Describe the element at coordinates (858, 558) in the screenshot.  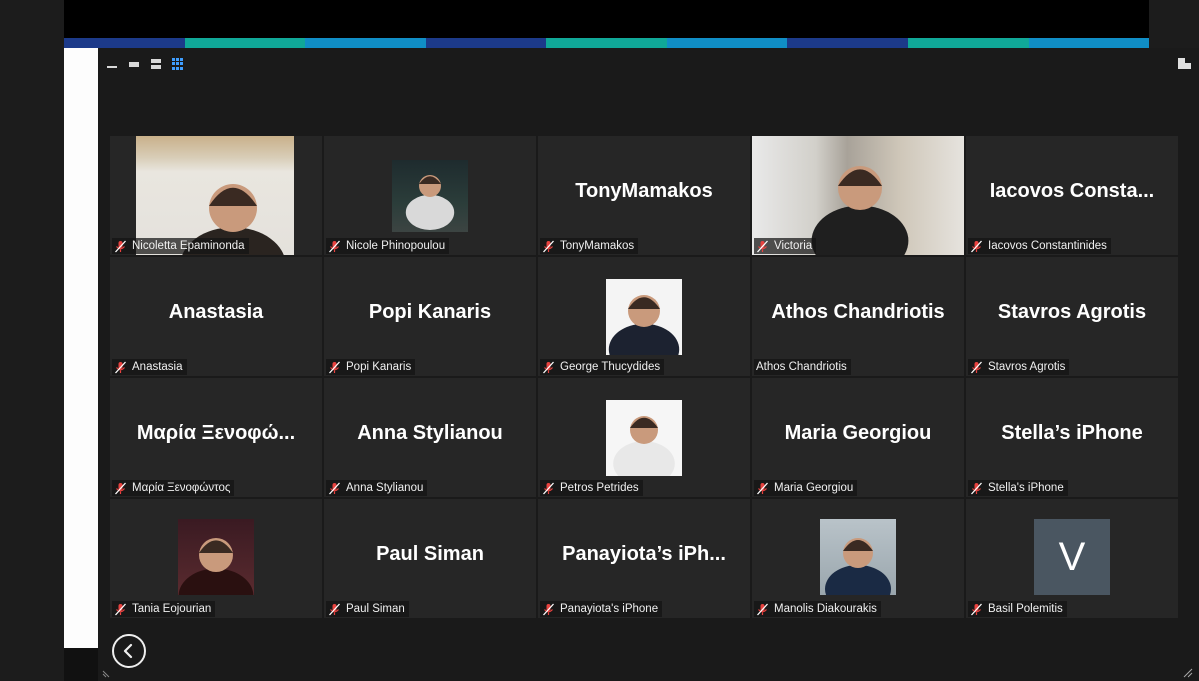
I see `participant-tile: Manolis Diakourakis` at that location.